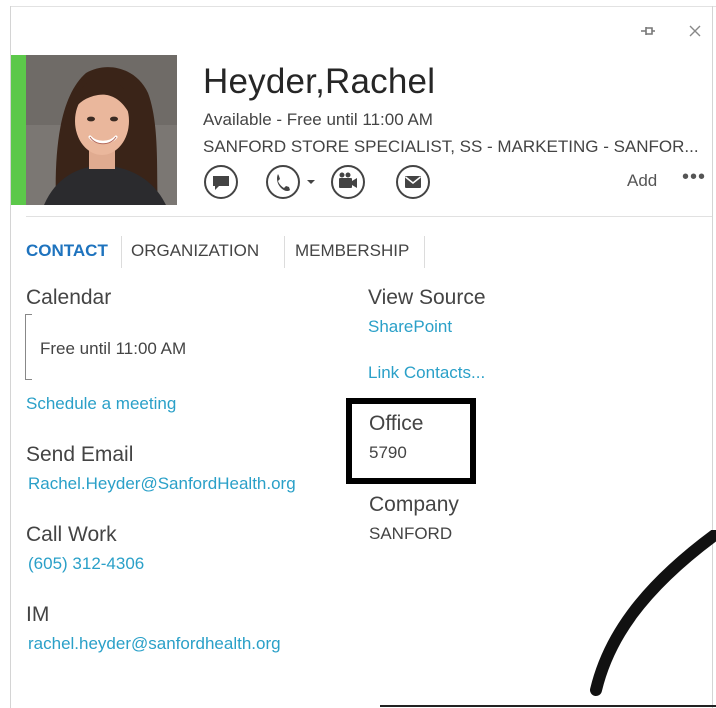 The height and width of the screenshot is (708, 716). Describe the element at coordinates (28, 347) in the screenshot. I see `calendar-free-indicator` at that location.